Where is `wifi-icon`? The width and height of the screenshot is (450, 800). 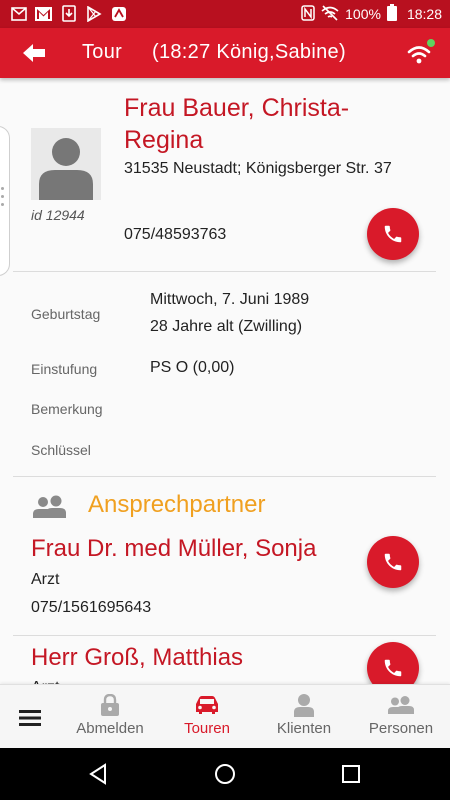 wifi-icon is located at coordinates (421, 51).